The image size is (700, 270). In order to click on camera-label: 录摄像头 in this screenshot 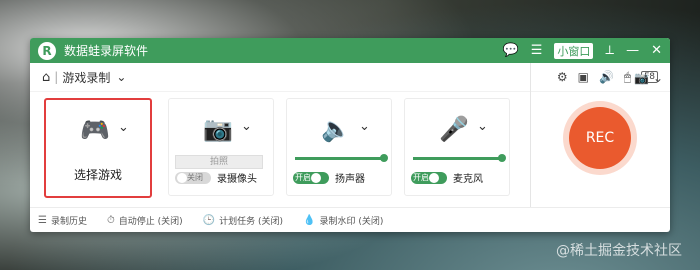, I will do `click(237, 179)`.